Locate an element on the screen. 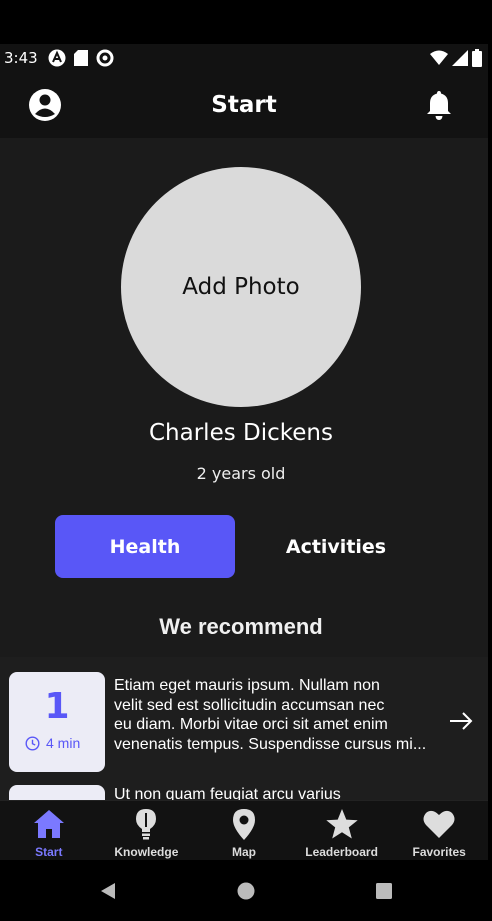 This screenshot has height=921, width=492. tab-health: Health is located at coordinates (145, 546).